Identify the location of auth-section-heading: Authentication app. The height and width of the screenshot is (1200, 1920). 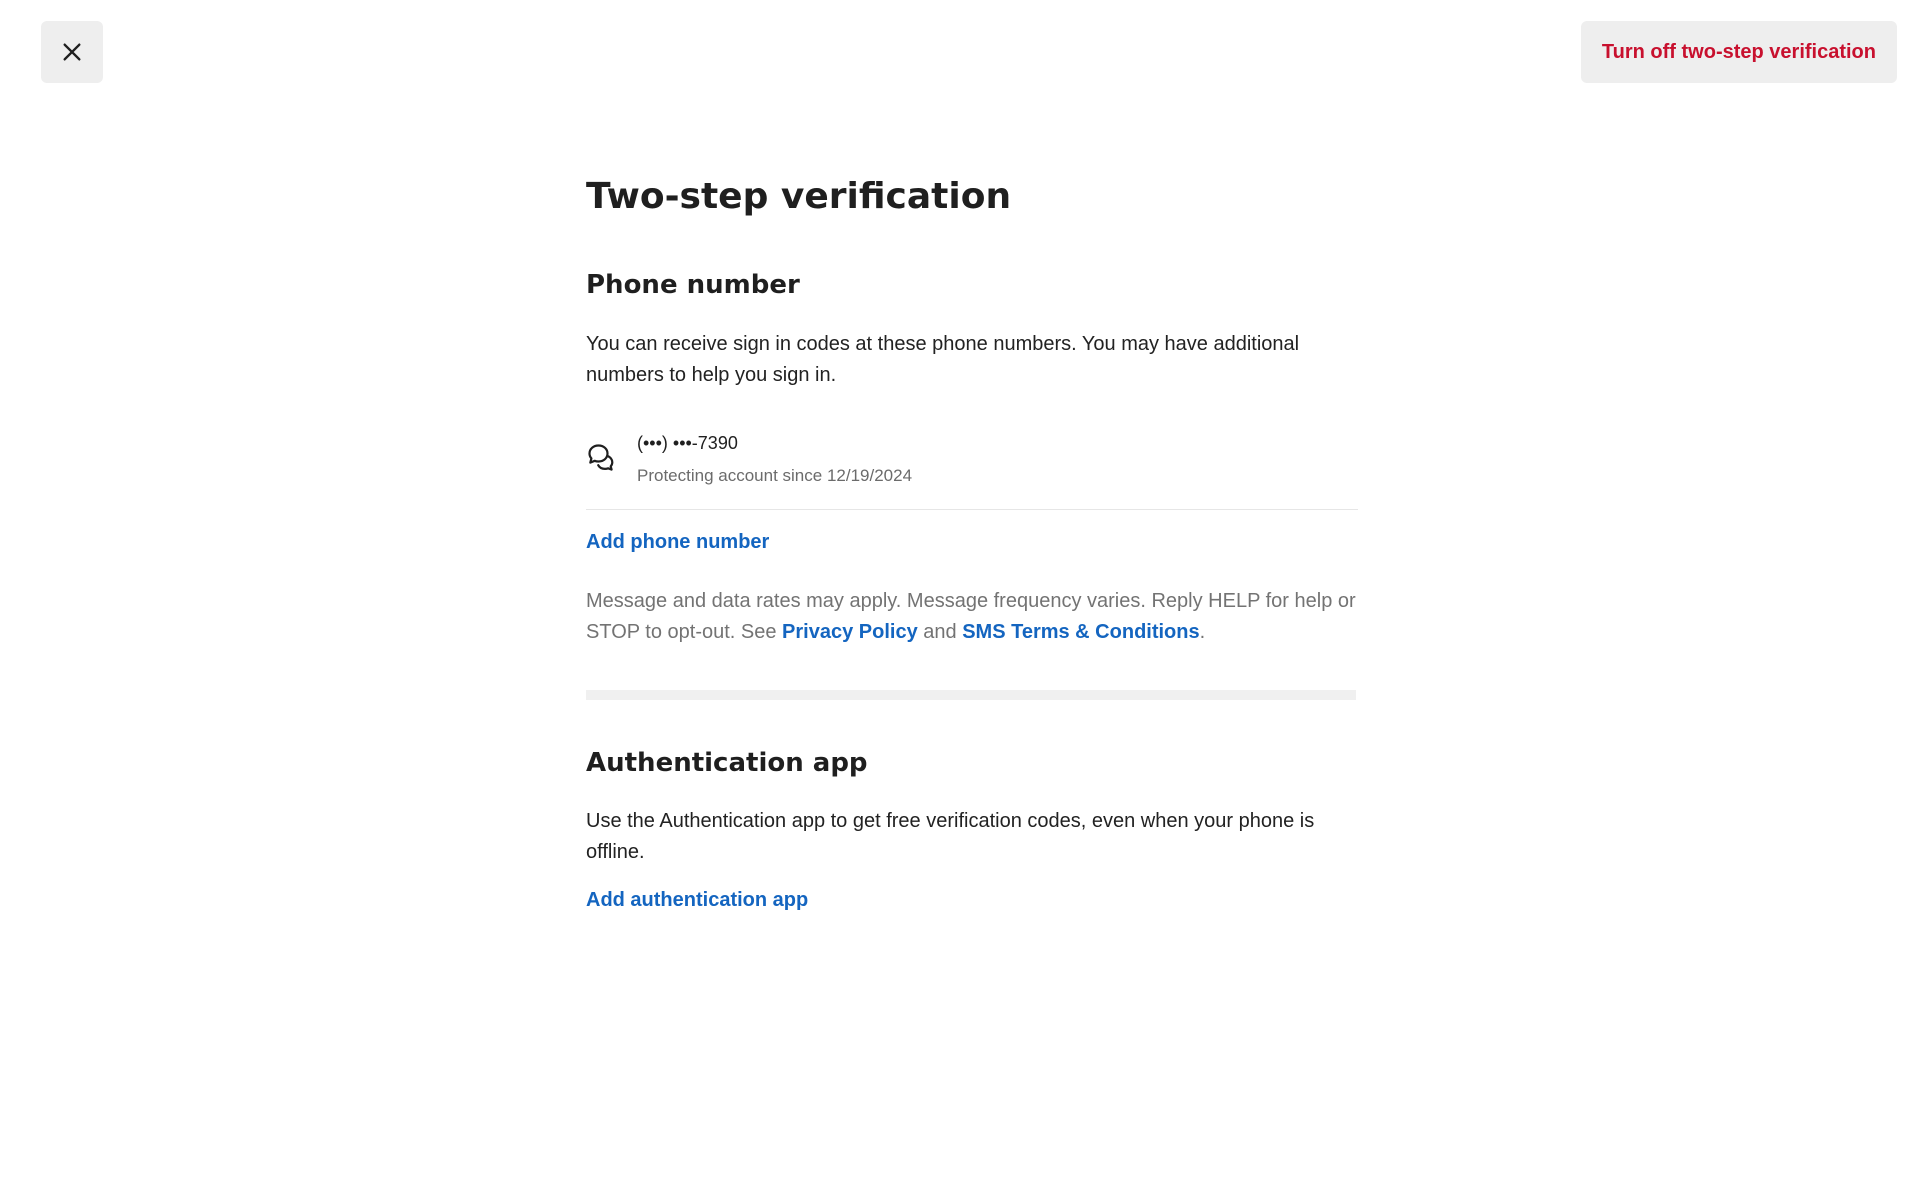
(727, 763).